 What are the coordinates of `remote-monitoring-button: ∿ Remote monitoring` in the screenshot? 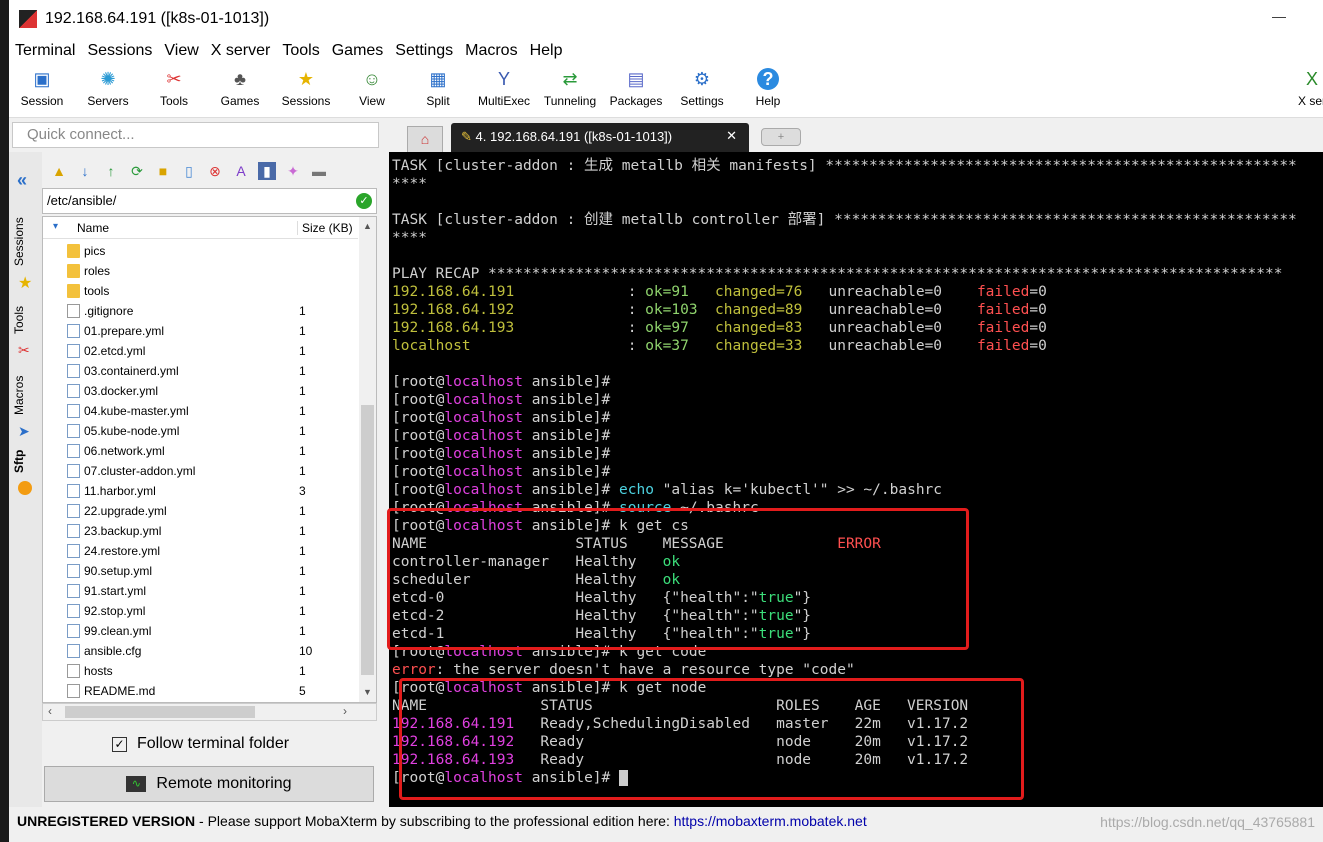 It's located at (209, 784).